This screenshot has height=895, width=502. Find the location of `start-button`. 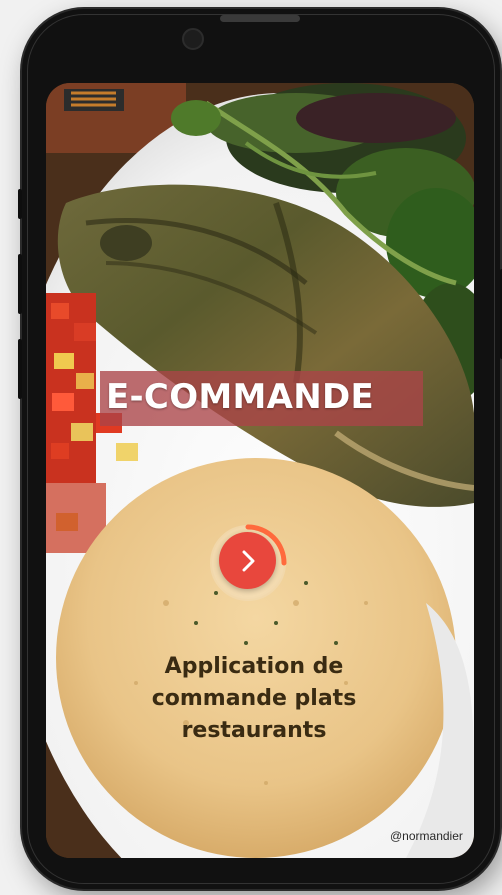

start-button is located at coordinates (247, 560).